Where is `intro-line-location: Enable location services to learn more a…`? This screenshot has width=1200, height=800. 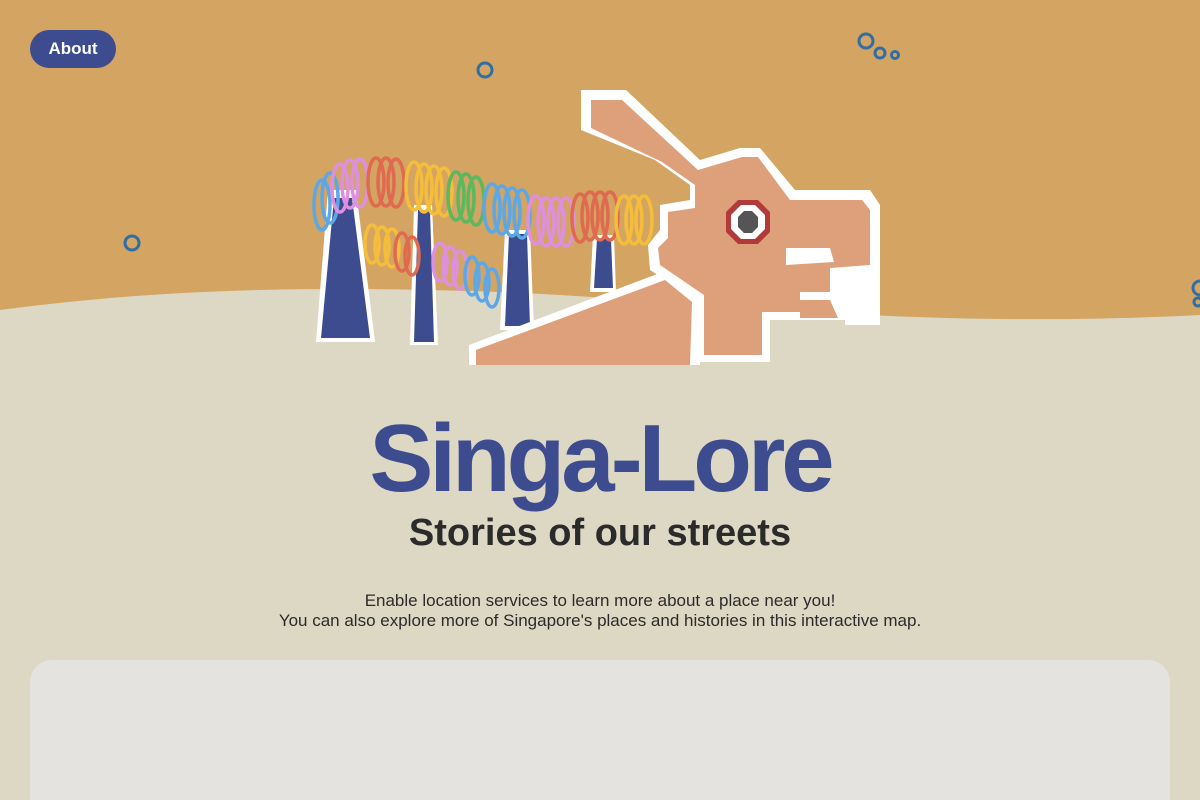 intro-line-location: Enable location services to learn more a… is located at coordinates (600, 600).